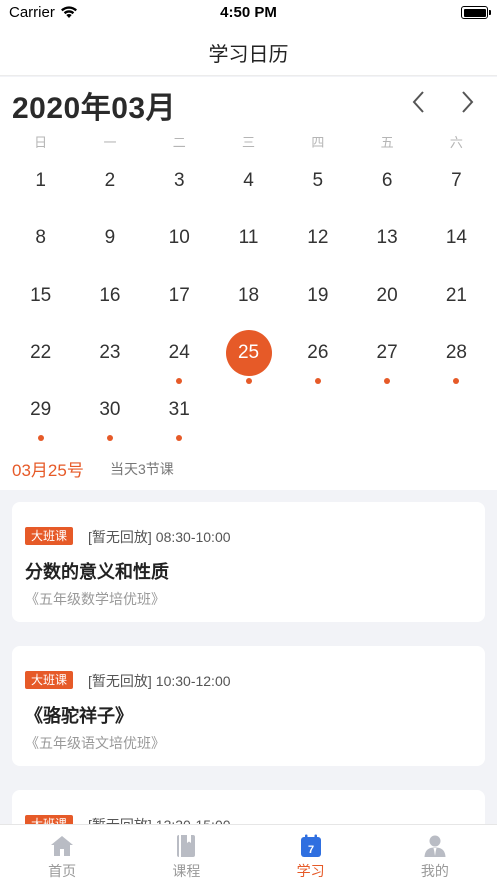 This screenshot has width=497, height=883. What do you see at coordinates (387, 352) in the screenshot?
I see `day-number: 27` at bounding box center [387, 352].